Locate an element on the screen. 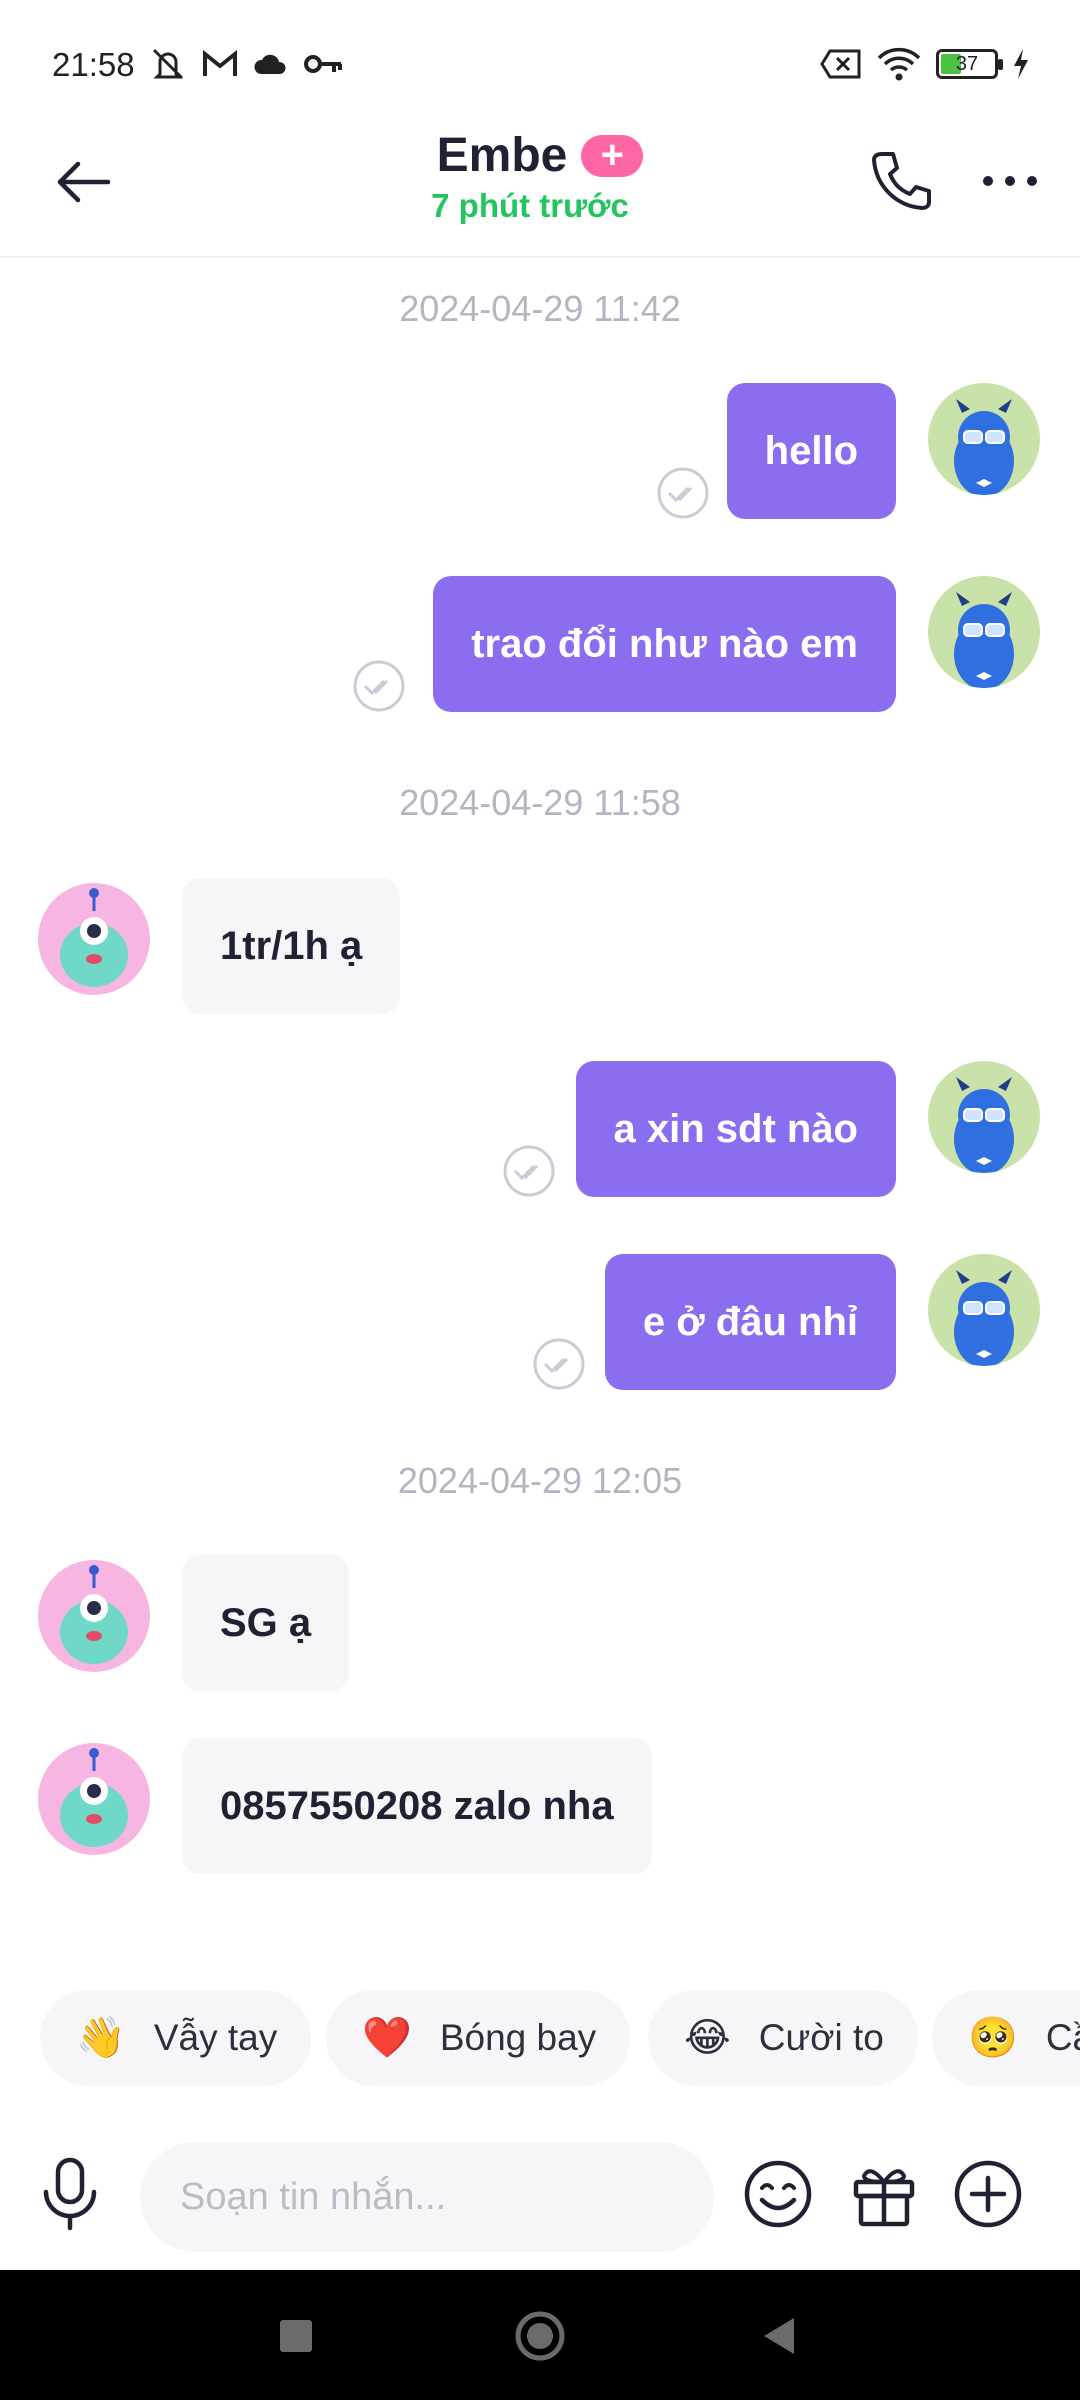 This screenshot has width=1080, height=2400. charging-icon is located at coordinates (1021, 64).